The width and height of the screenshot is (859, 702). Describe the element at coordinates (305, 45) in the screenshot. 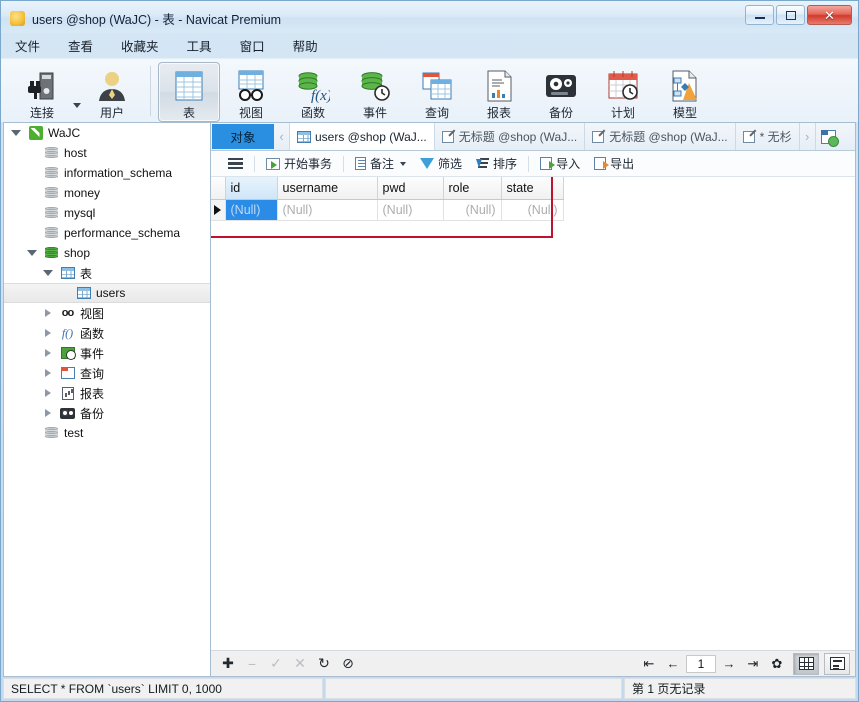

I see `menu-help: 帮助` at that location.